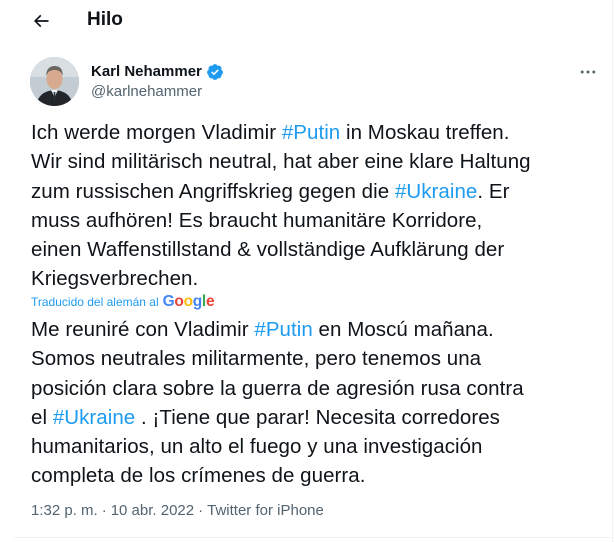 The width and height of the screenshot is (614, 542). I want to click on divider, so click(313, 537).